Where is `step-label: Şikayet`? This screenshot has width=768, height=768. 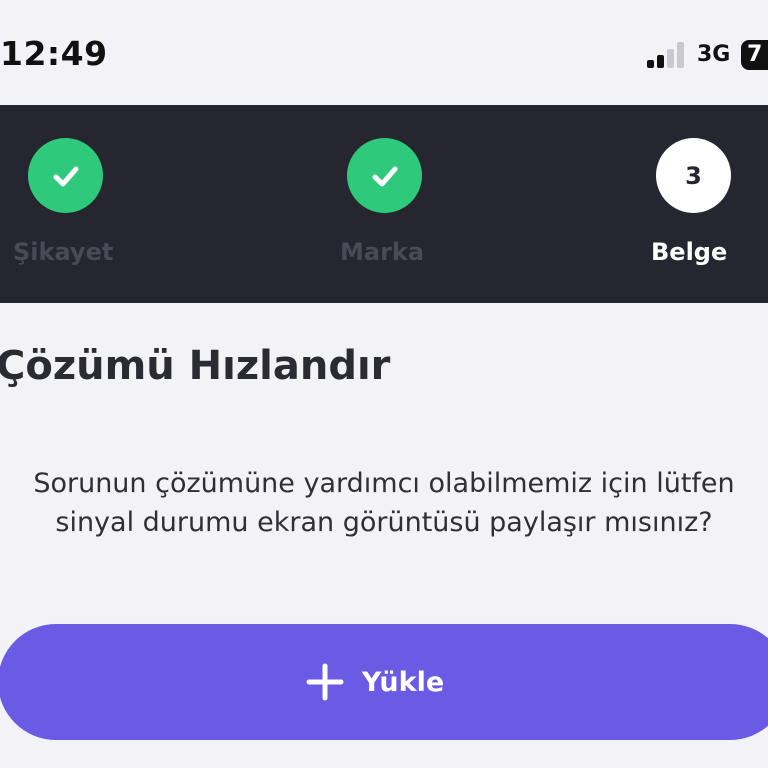
step-label: Şikayet is located at coordinates (63, 252).